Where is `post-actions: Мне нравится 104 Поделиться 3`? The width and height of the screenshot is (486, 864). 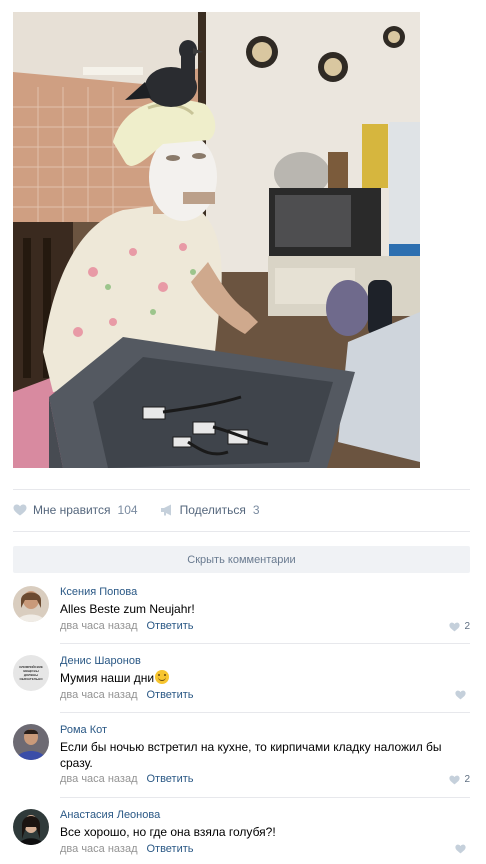 post-actions: Мне нравится 104 Поделиться 3 is located at coordinates (147, 510).